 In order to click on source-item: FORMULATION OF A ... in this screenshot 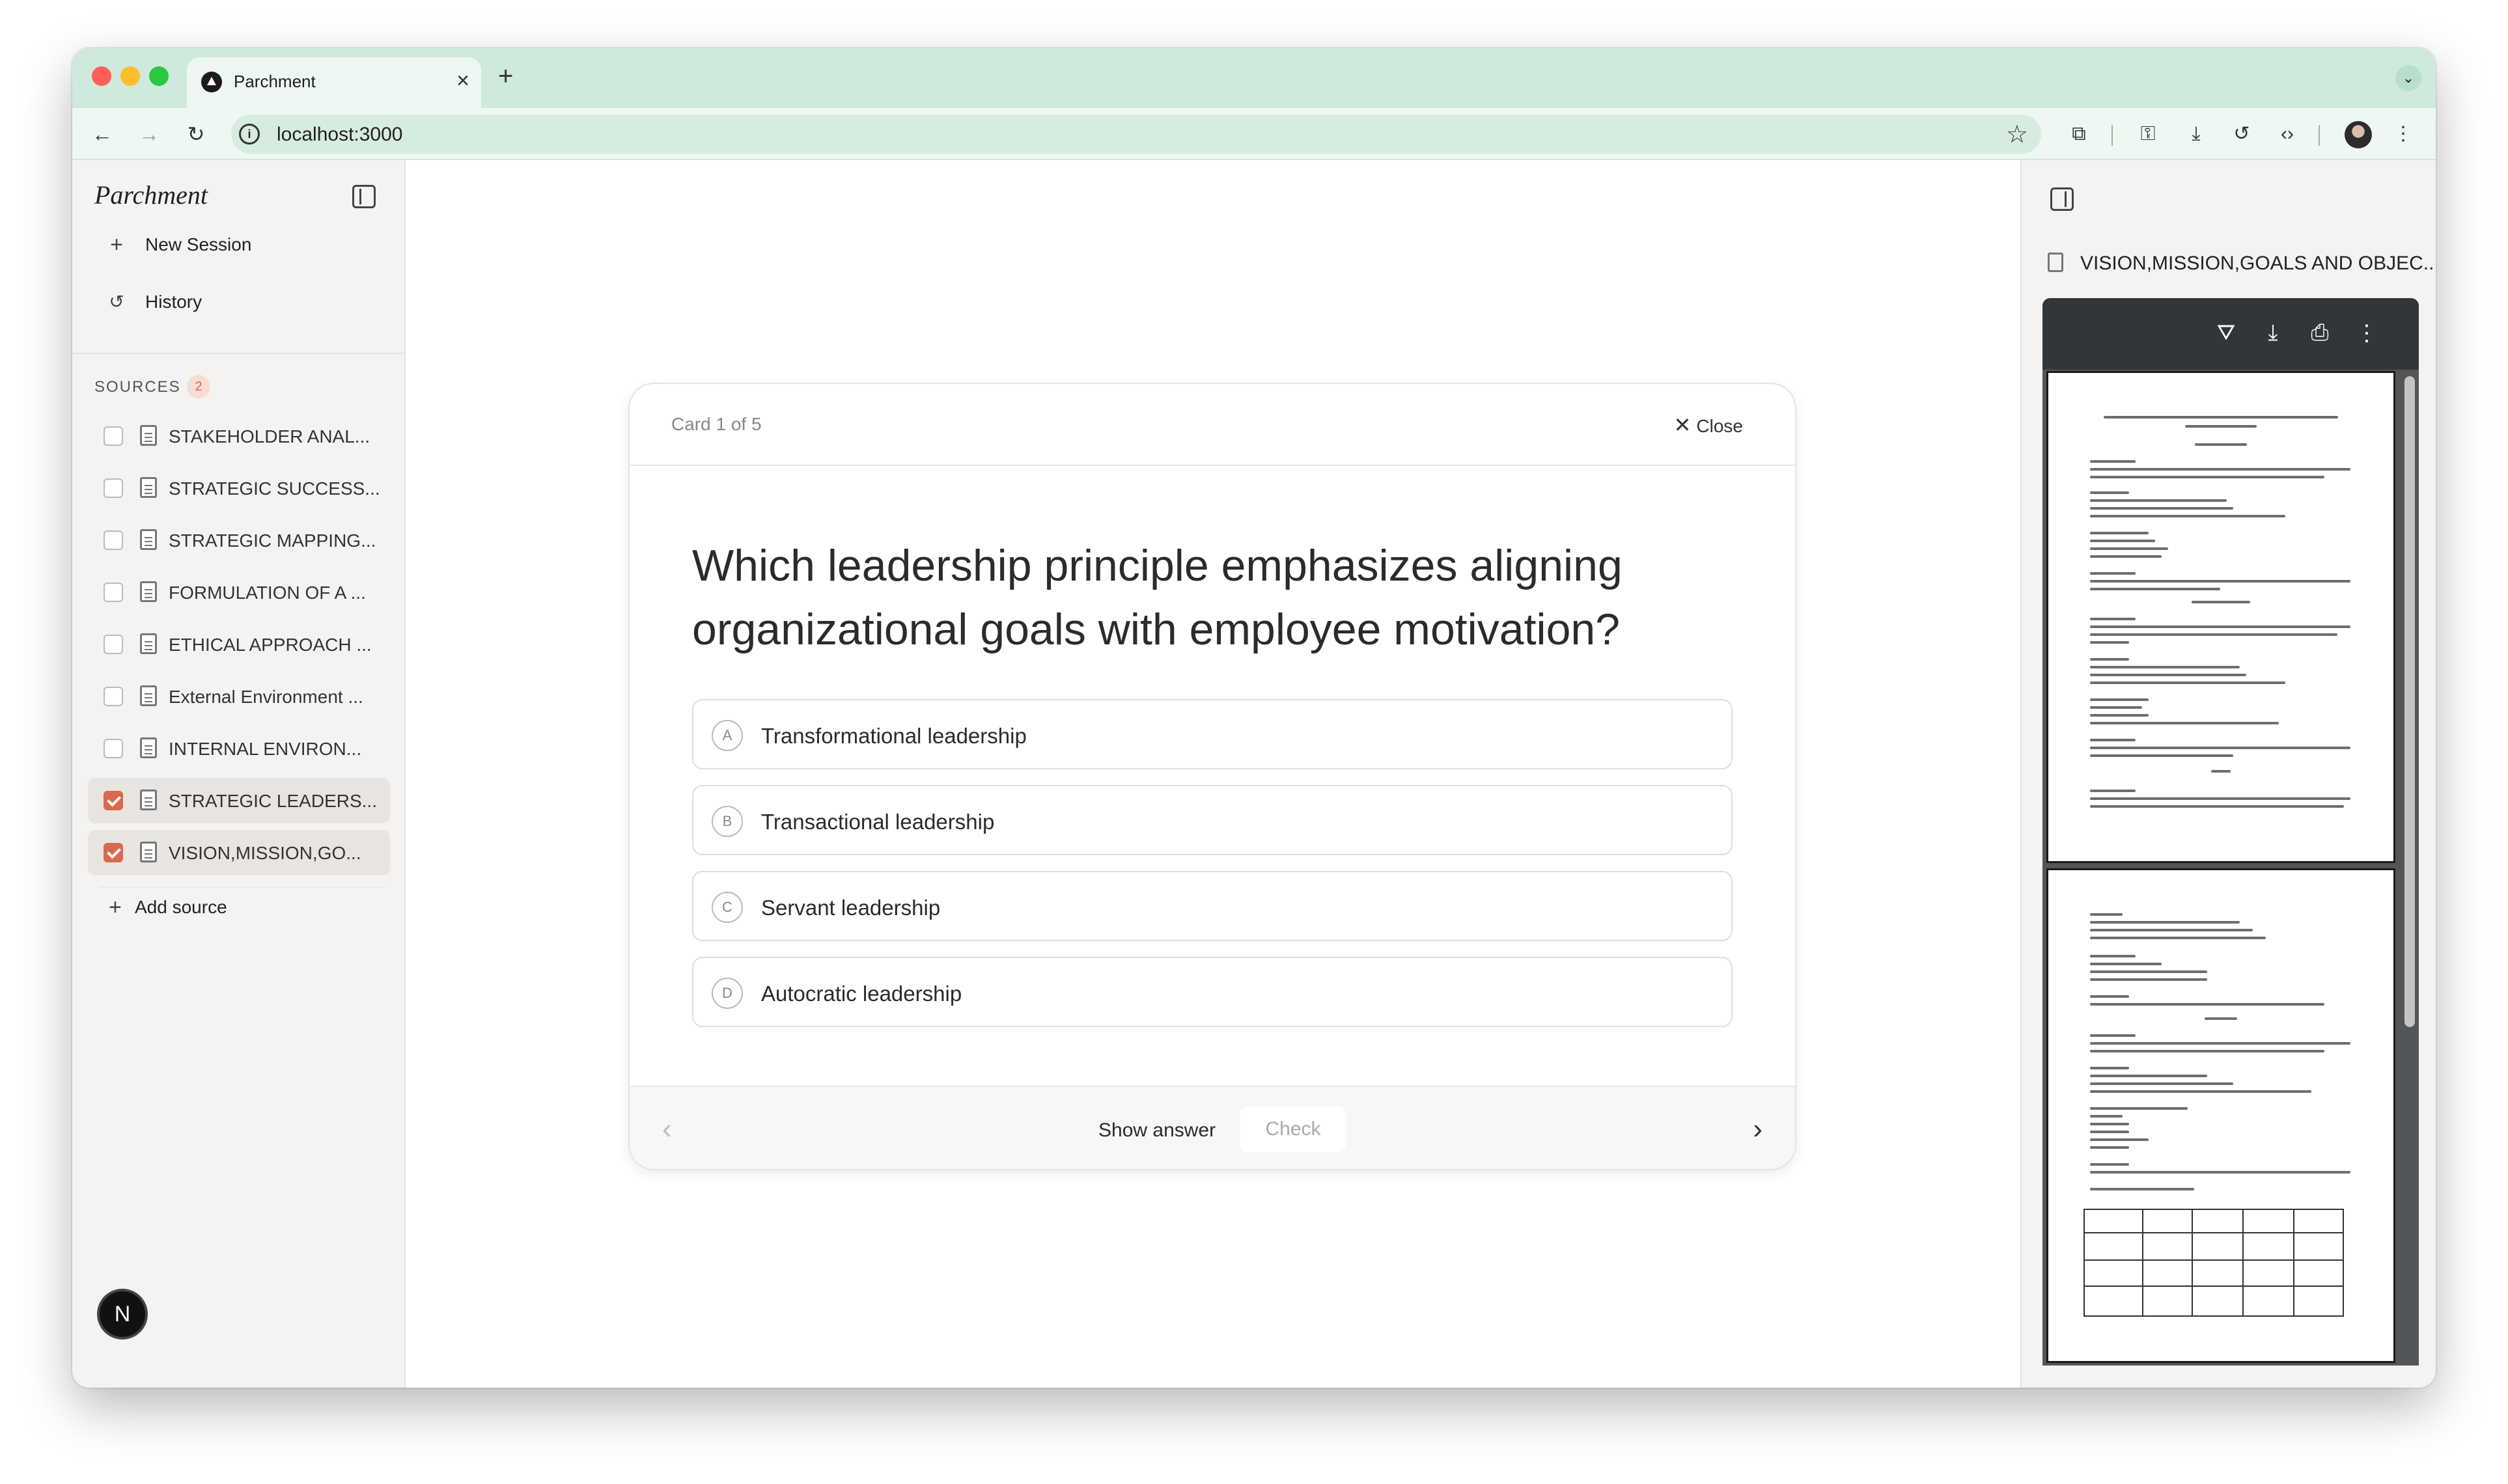, I will do `click(239, 592)`.